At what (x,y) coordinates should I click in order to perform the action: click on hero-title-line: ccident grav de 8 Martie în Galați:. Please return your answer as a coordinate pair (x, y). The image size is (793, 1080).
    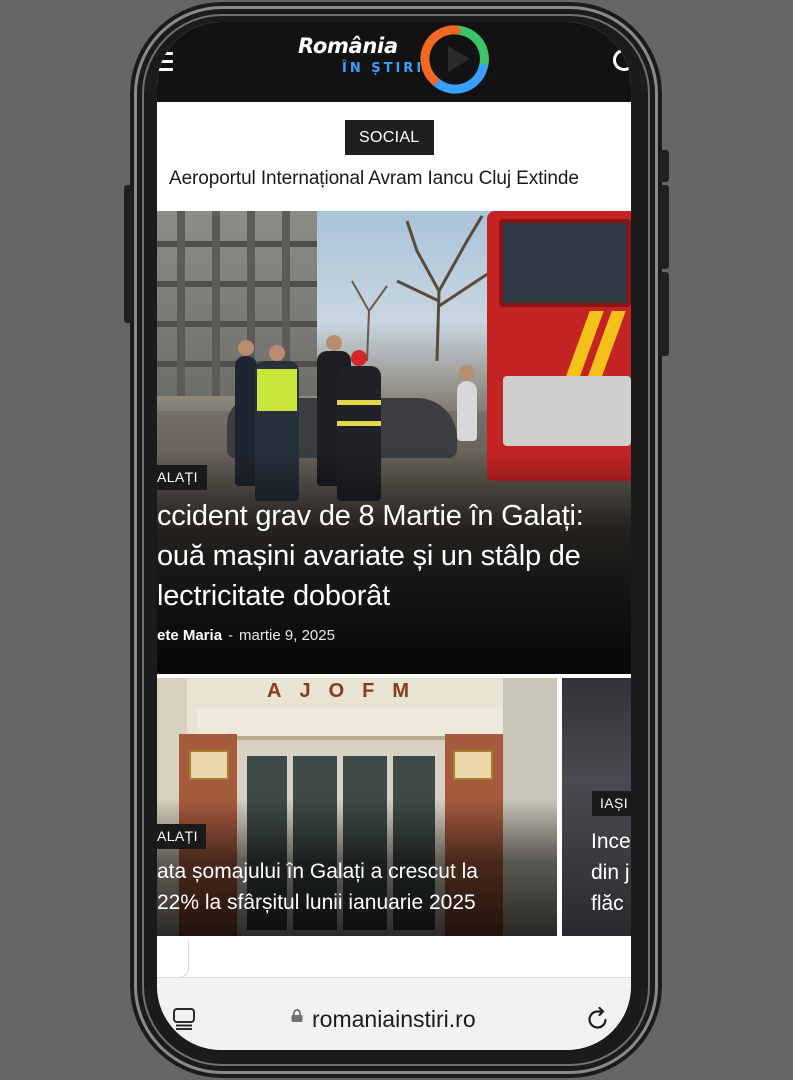
    Looking at the image, I should click on (370, 516).